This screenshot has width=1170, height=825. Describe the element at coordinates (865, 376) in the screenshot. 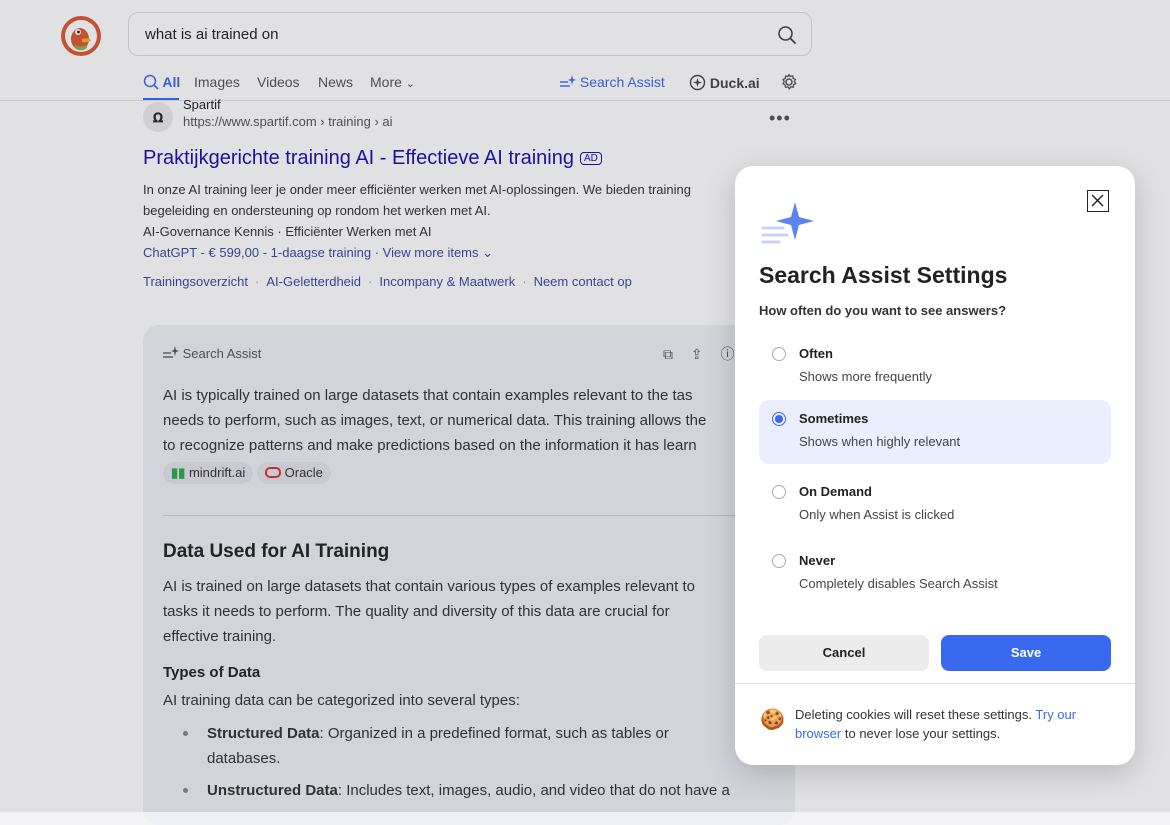

I see `option-description: Shows more frequently` at that location.